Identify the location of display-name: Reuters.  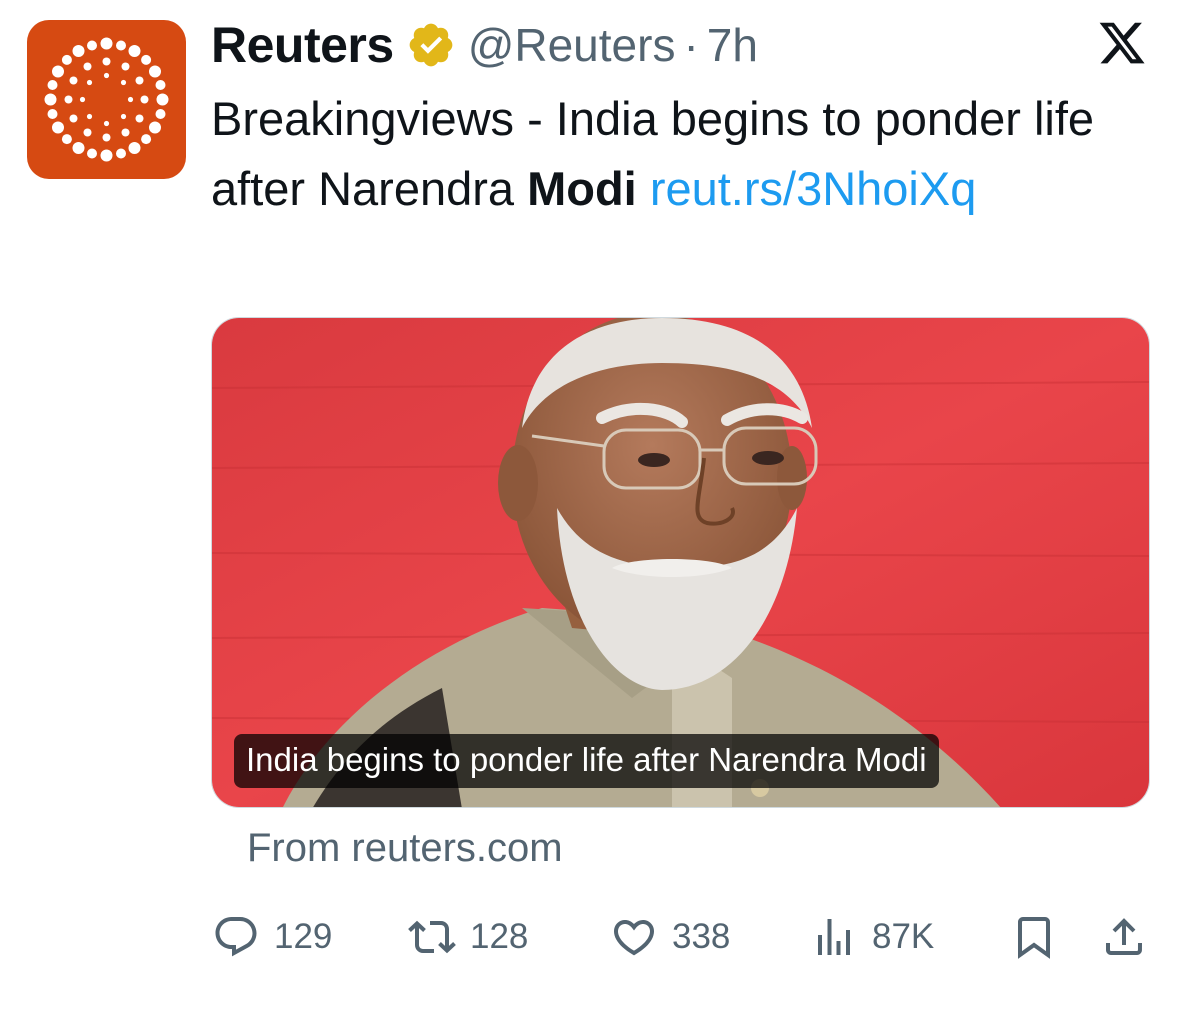
(302, 45).